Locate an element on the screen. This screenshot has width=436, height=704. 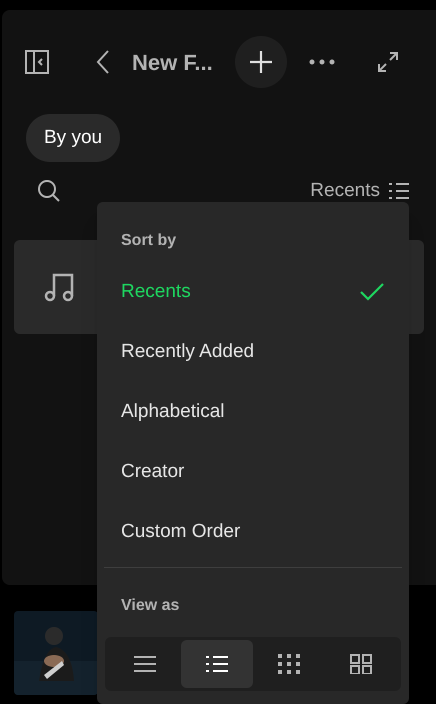
menu-item: Creator is located at coordinates (253, 472).